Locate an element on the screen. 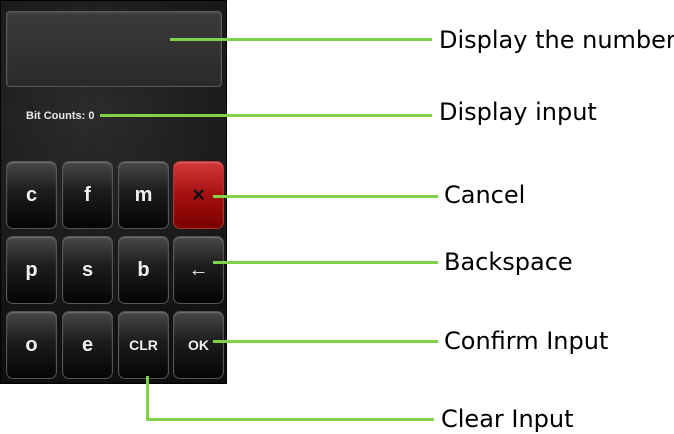 The image size is (674, 434). bit-counts-label: Bit Counts: 0 is located at coordinates (60, 116).